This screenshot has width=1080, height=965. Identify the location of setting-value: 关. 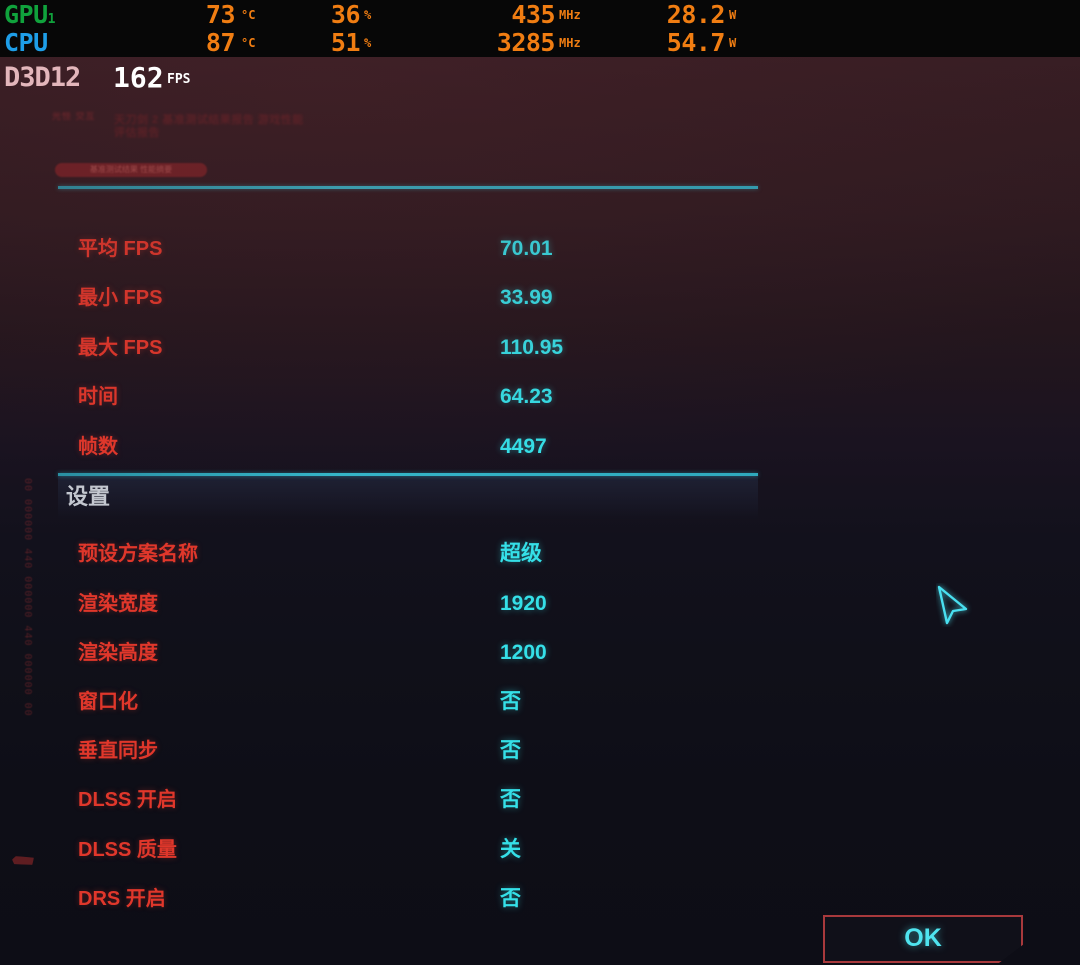
(510, 849).